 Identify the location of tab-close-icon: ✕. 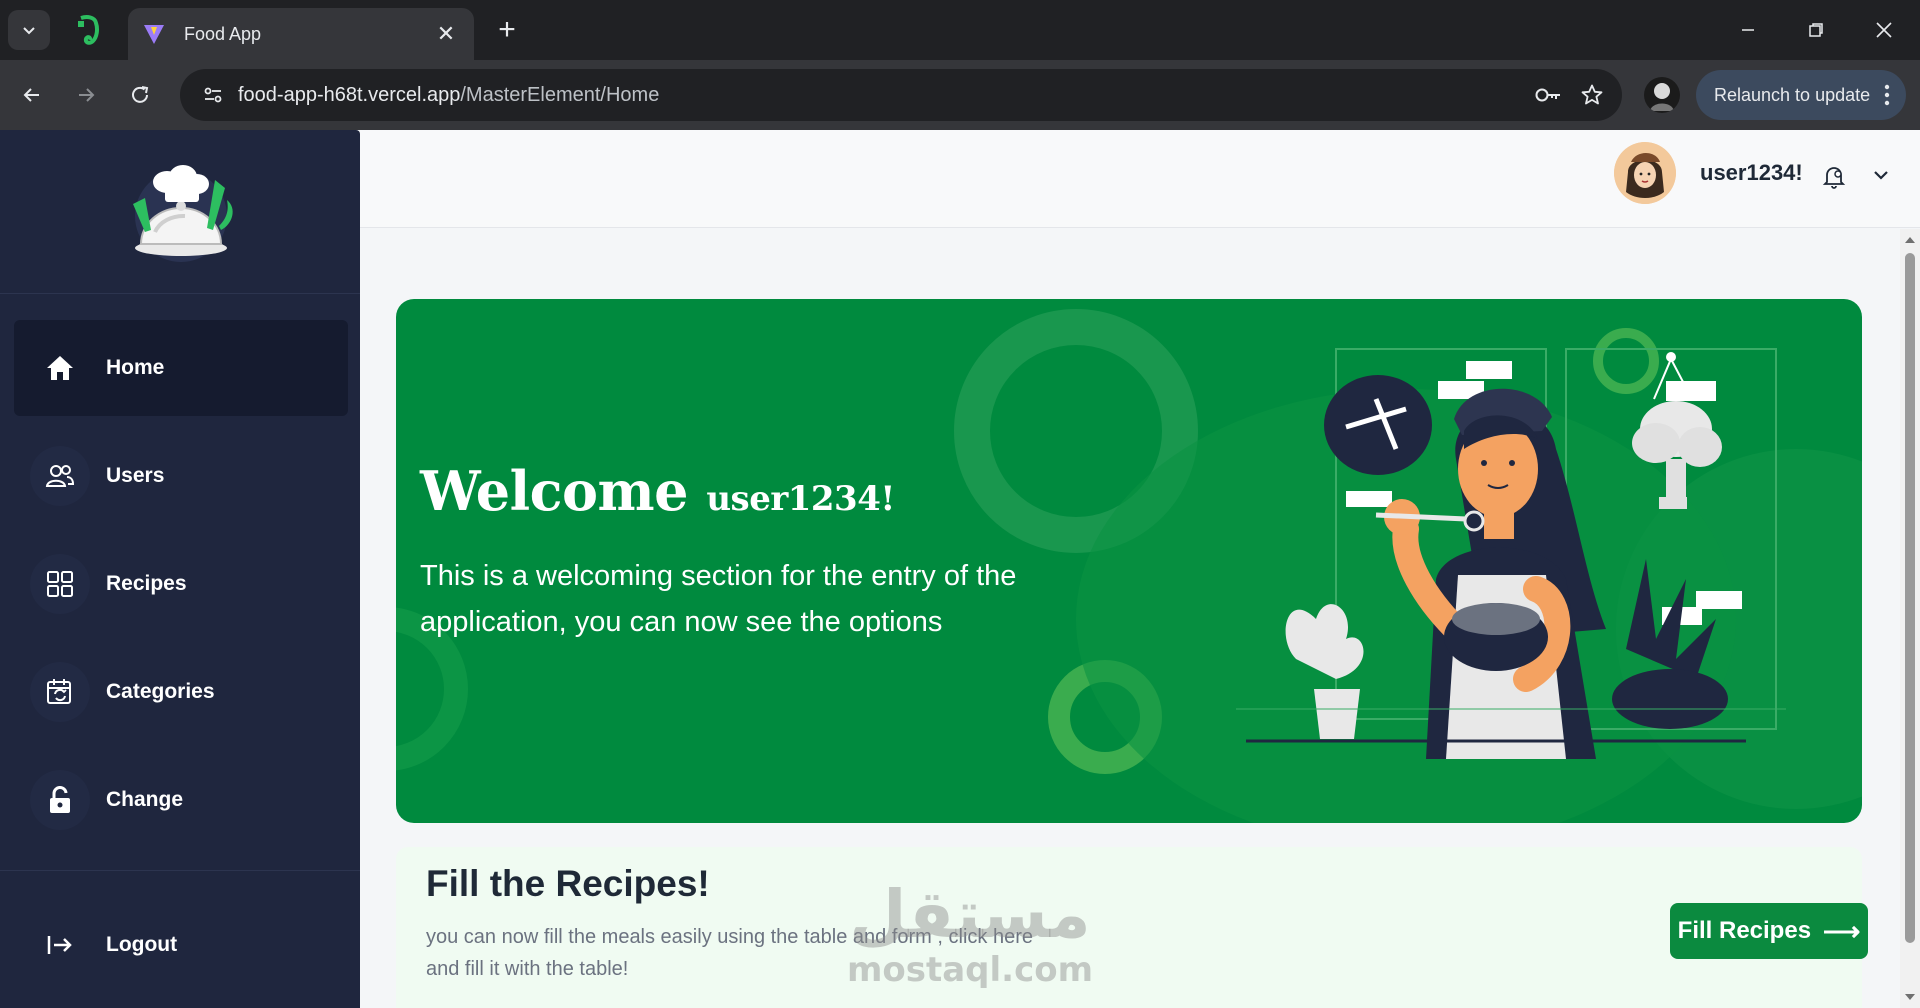
(446, 34).